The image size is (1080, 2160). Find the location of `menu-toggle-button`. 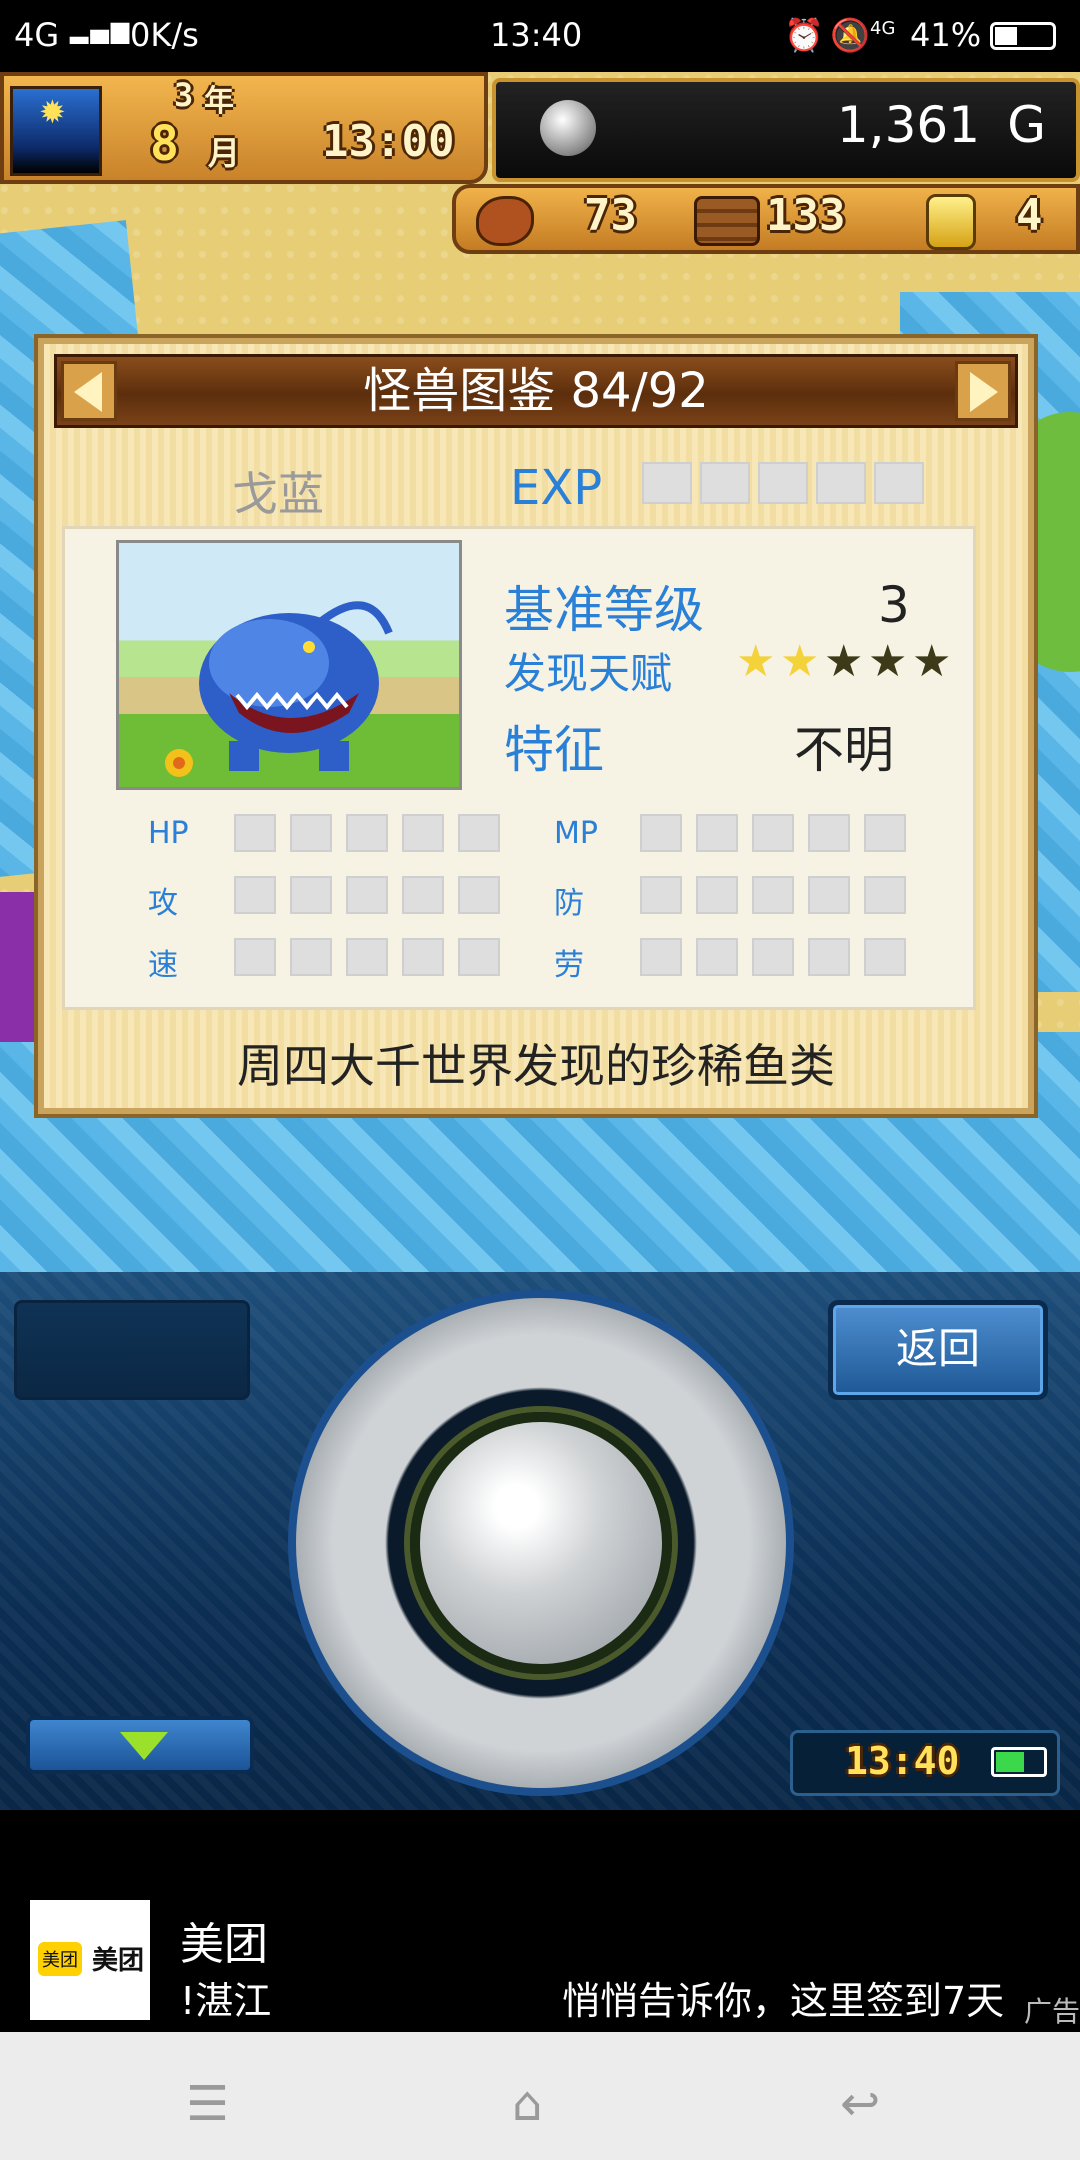

menu-toggle-button is located at coordinates (140, 1745).